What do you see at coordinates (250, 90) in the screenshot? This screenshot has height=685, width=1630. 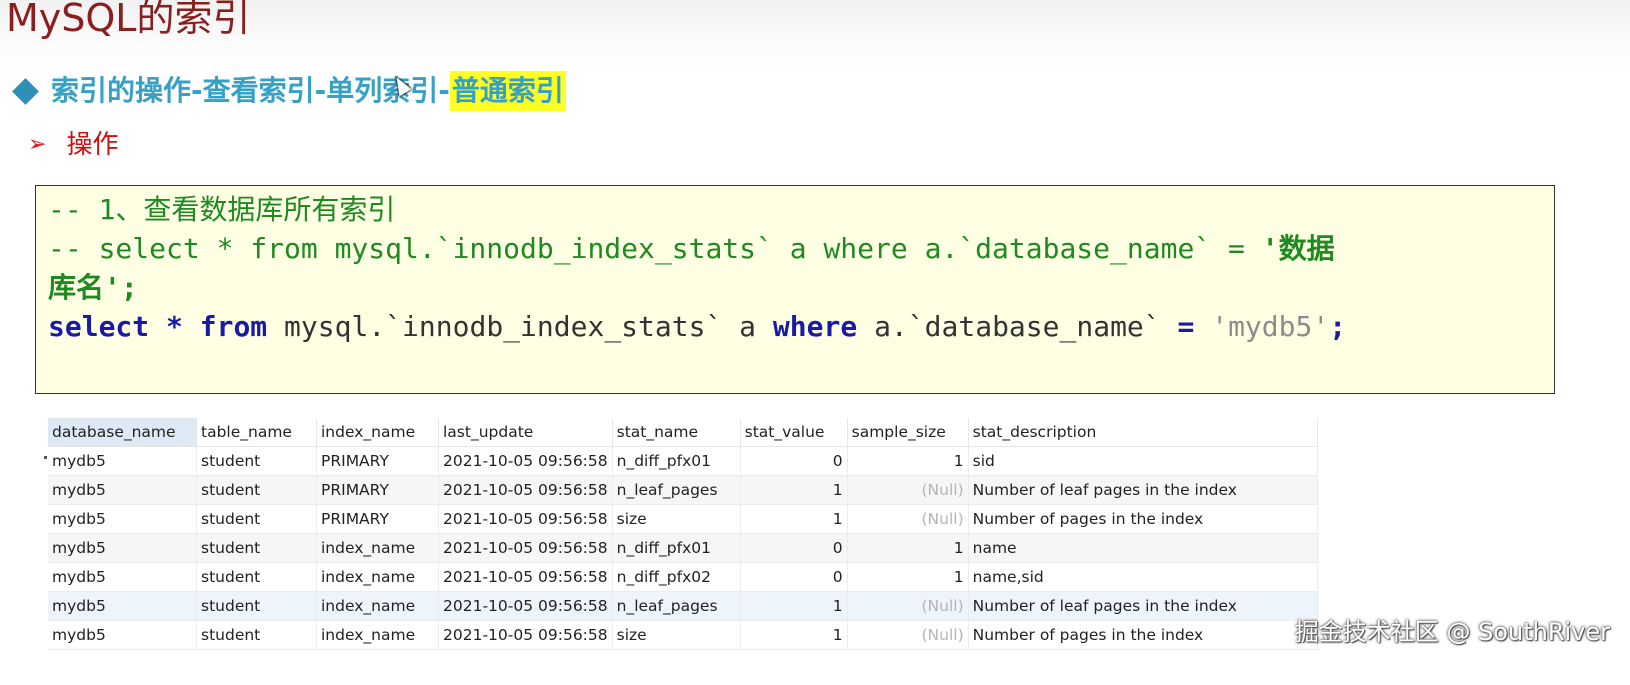 I see `heading-text: 索引的操作-查看索引-单列索引-` at bounding box center [250, 90].